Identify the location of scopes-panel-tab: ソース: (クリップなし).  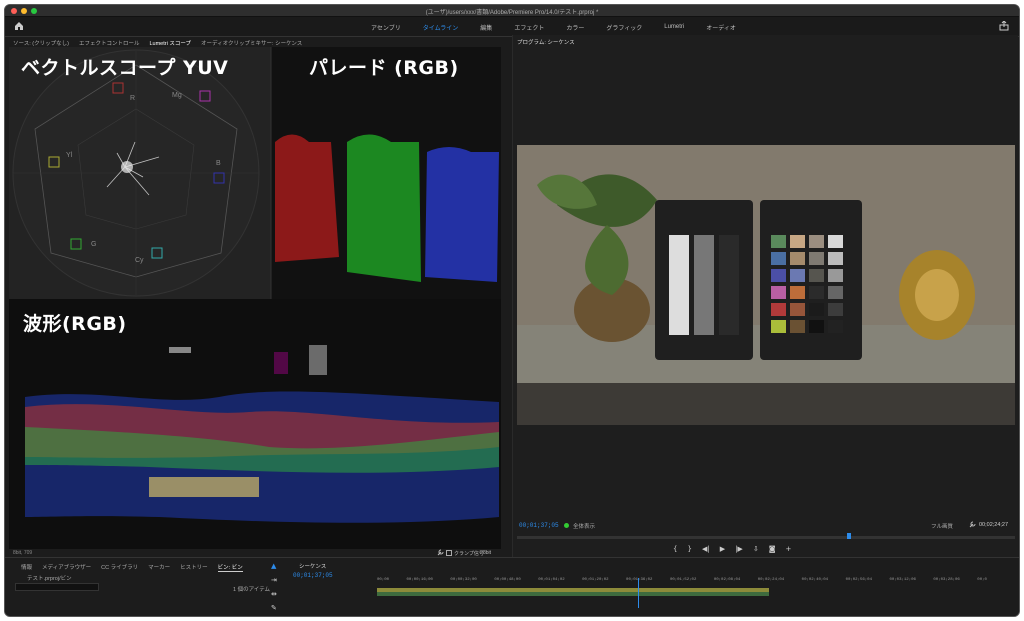
(41, 43).